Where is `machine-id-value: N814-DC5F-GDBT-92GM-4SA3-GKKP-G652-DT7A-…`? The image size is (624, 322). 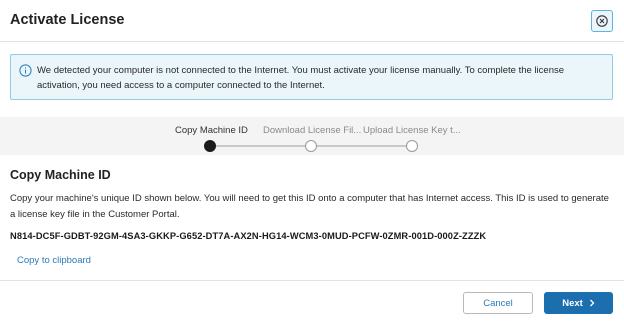
machine-id-value: N814-DC5F-GDBT-92GM-4SA3-GKKP-G652-DT7A-… is located at coordinates (248, 236).